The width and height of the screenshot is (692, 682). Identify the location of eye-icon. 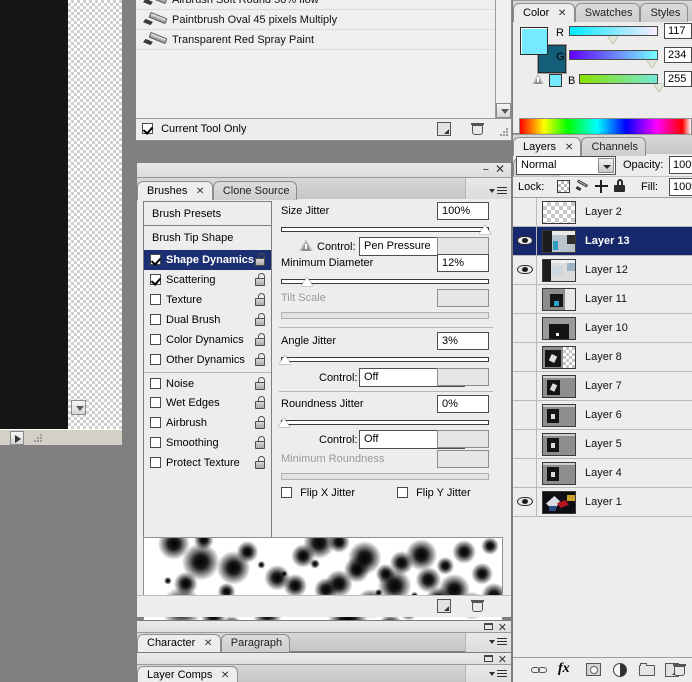
(525, 269).